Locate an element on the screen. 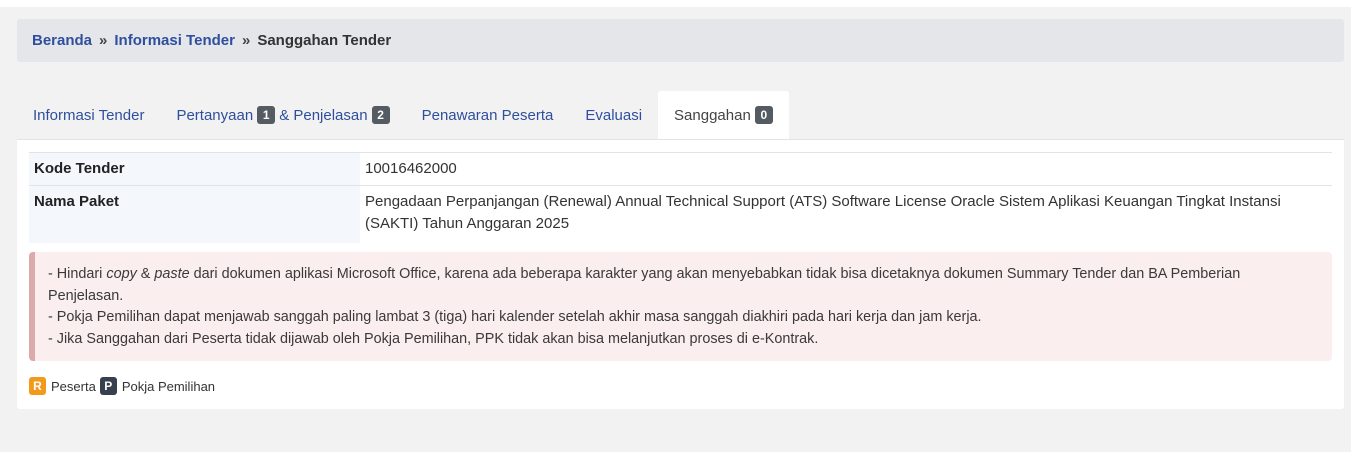  pertanyaan-count-badge: 1 is located at coordinates (266, 115).